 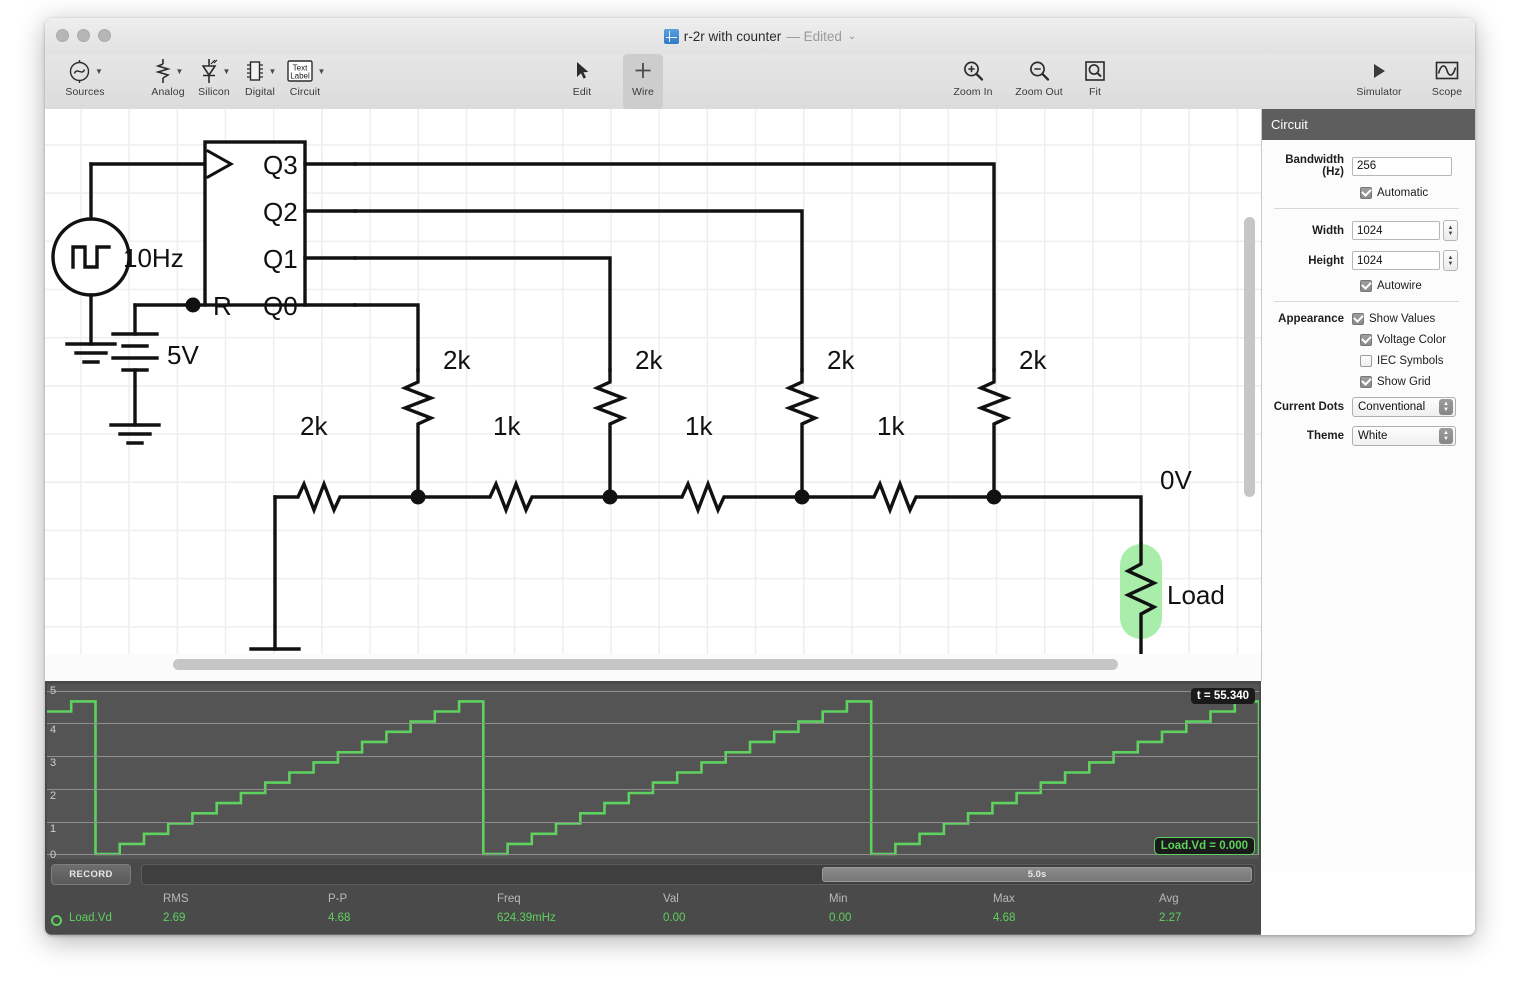 What do you see at coordinates (53, 829) in the screenshot?
I see `y-tick-1: 1` at bounding box center [53, 829].